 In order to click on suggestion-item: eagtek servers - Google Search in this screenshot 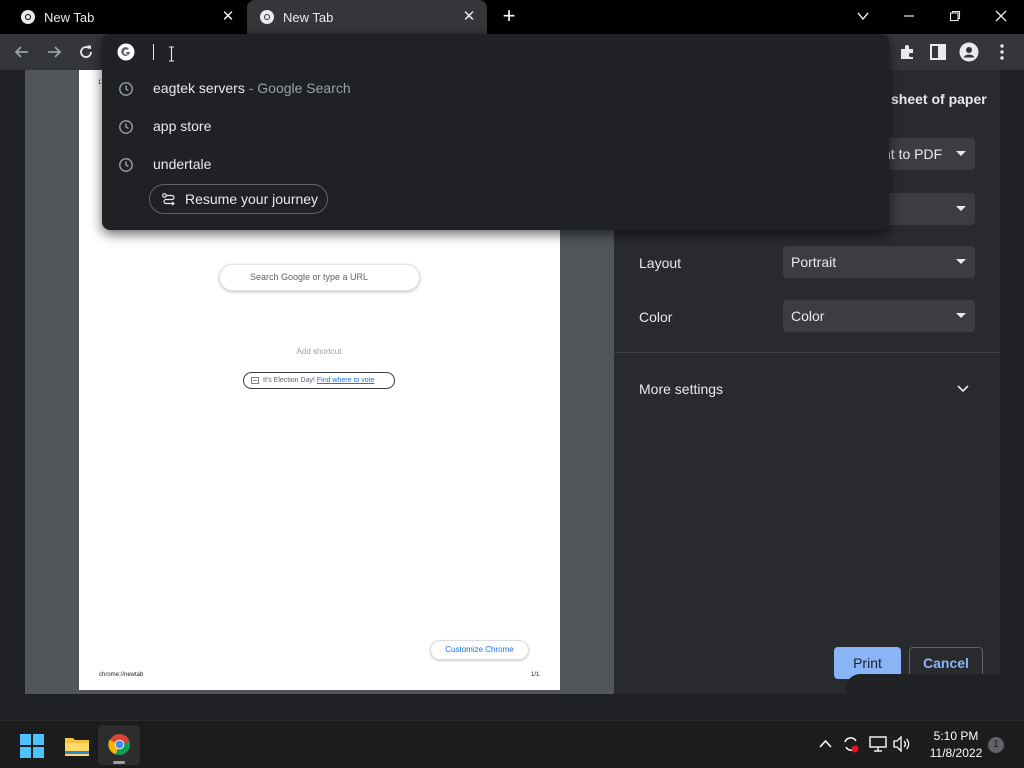, I will do `click(495, 89)`.